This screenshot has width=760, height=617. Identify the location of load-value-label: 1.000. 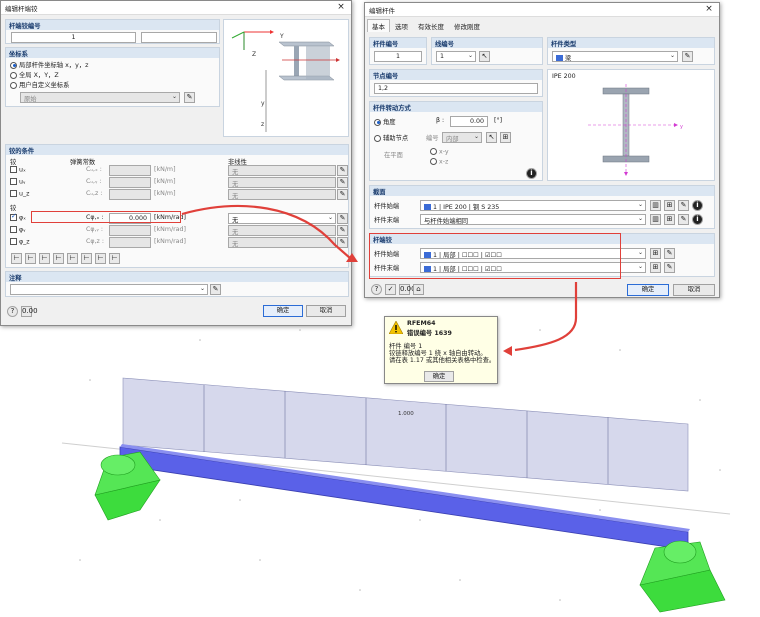
(406, 414).